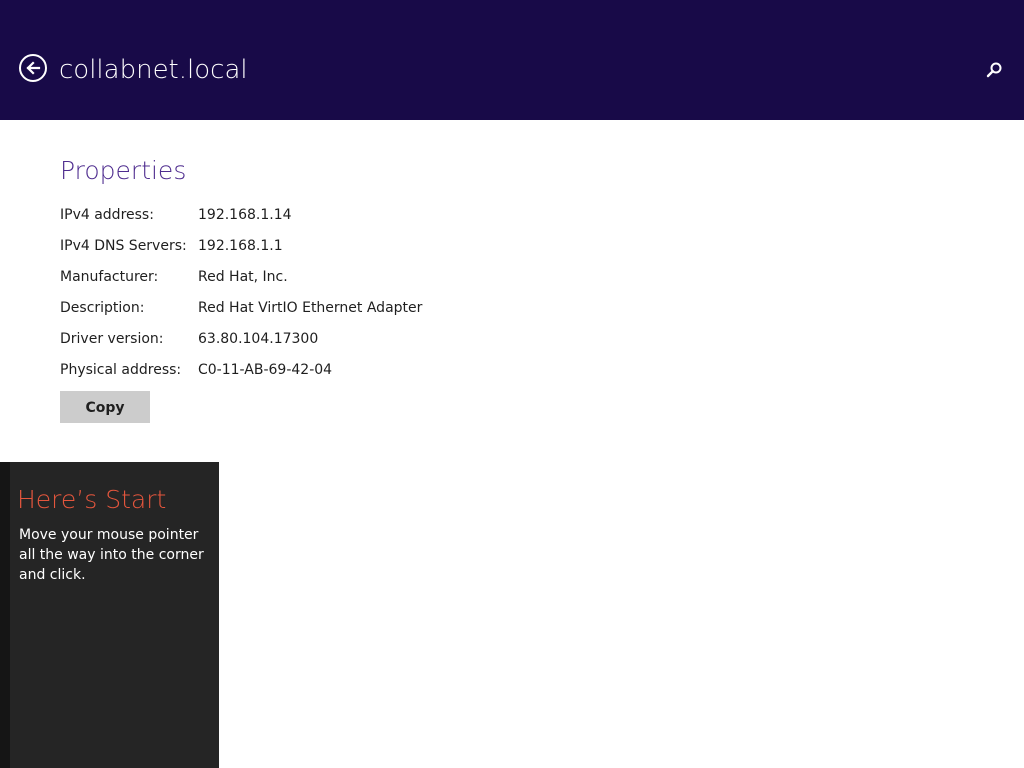  I want to click on back-button, so click(33, 68).